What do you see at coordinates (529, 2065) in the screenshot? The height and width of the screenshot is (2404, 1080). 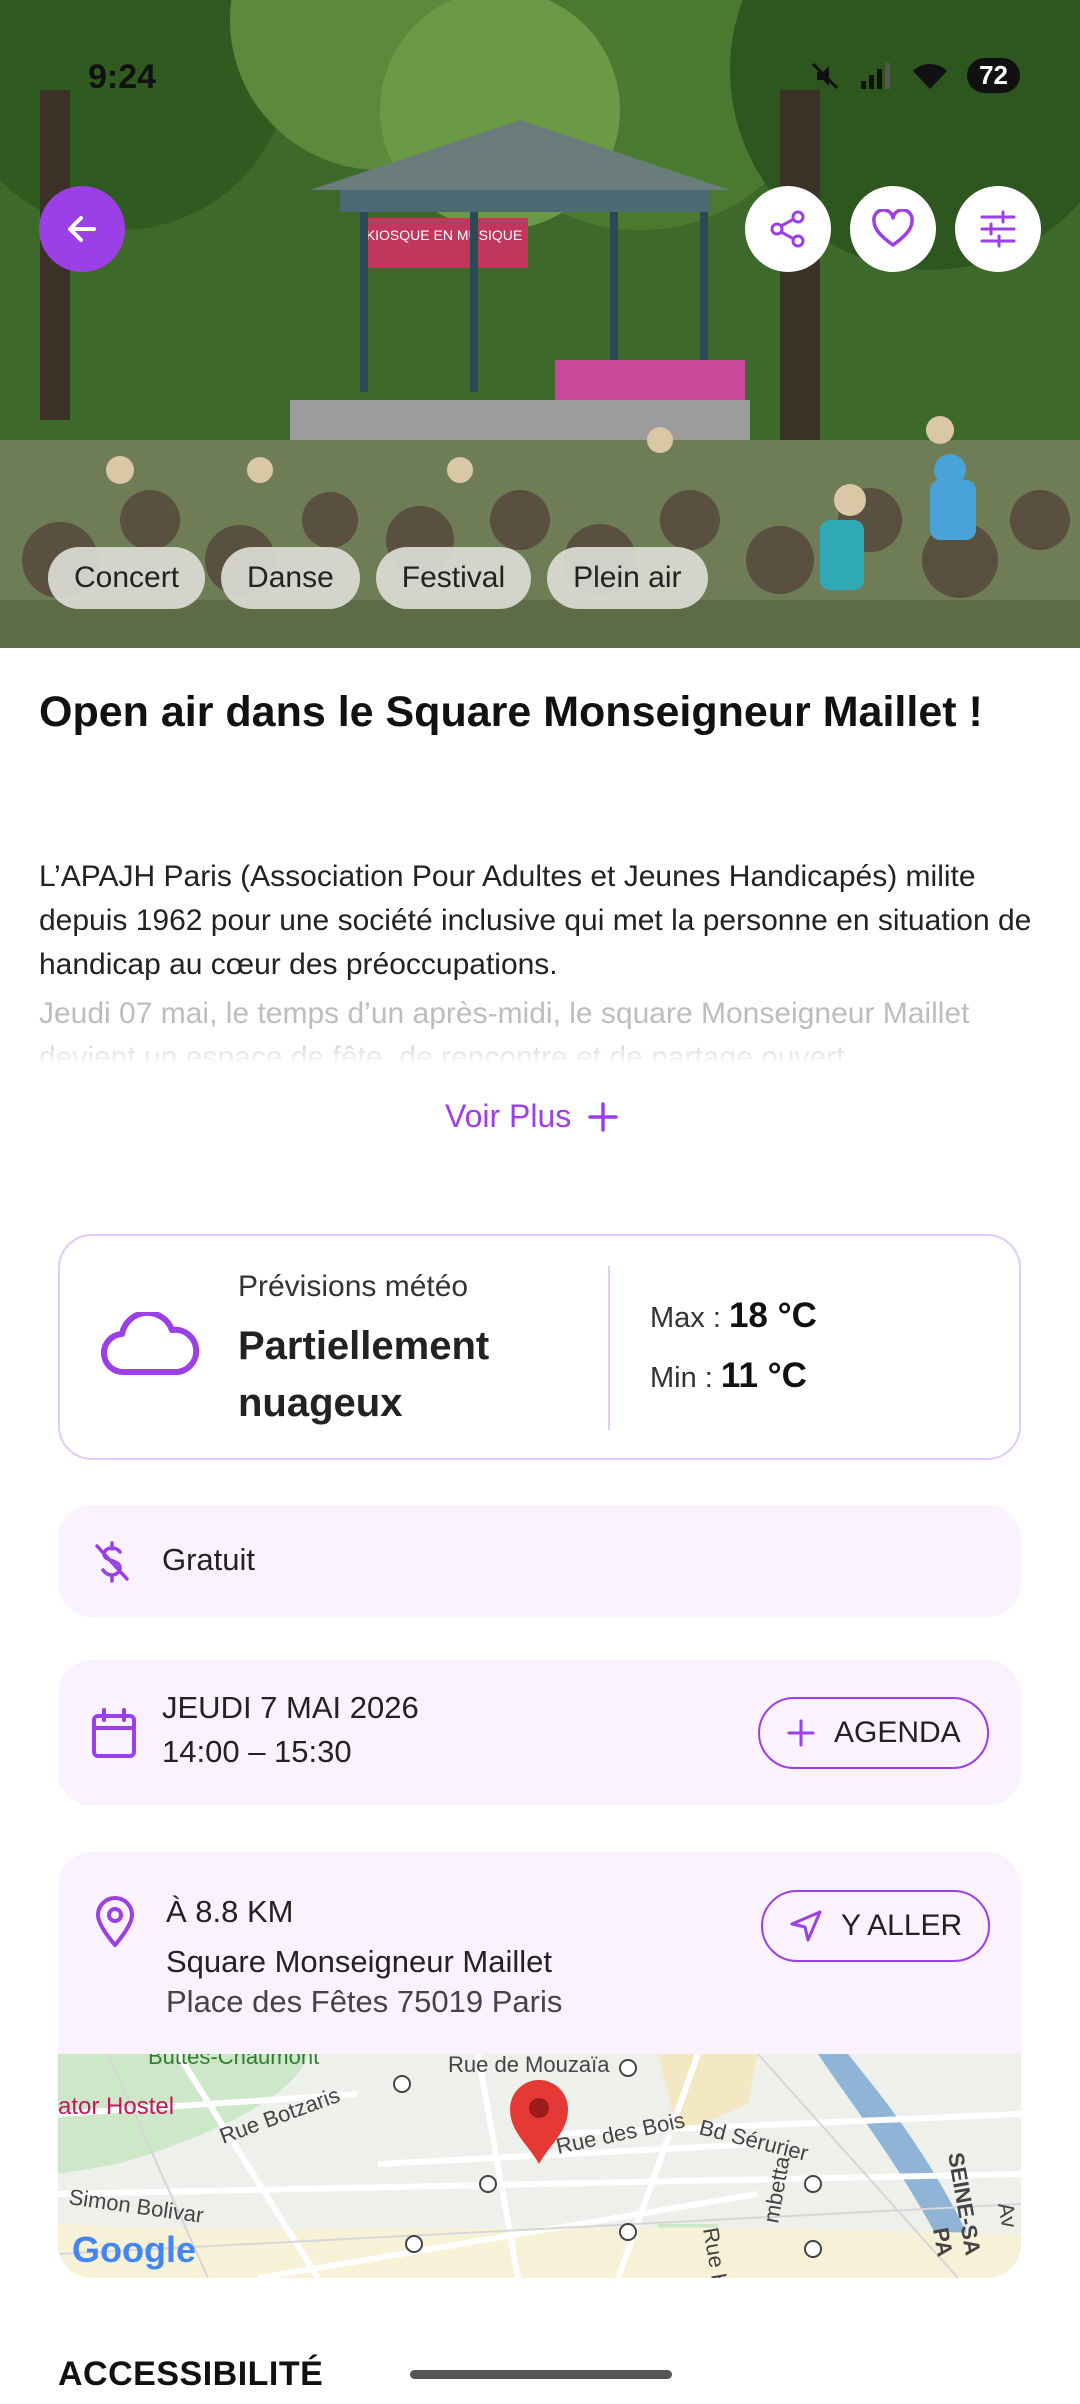 I see `map-label: Rue de Mouzaïa` at bounding box center [529, 2065].